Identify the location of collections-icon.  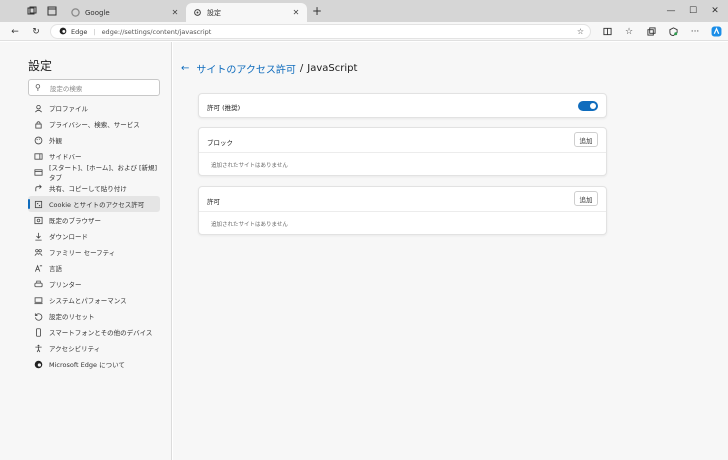
(651, 31).